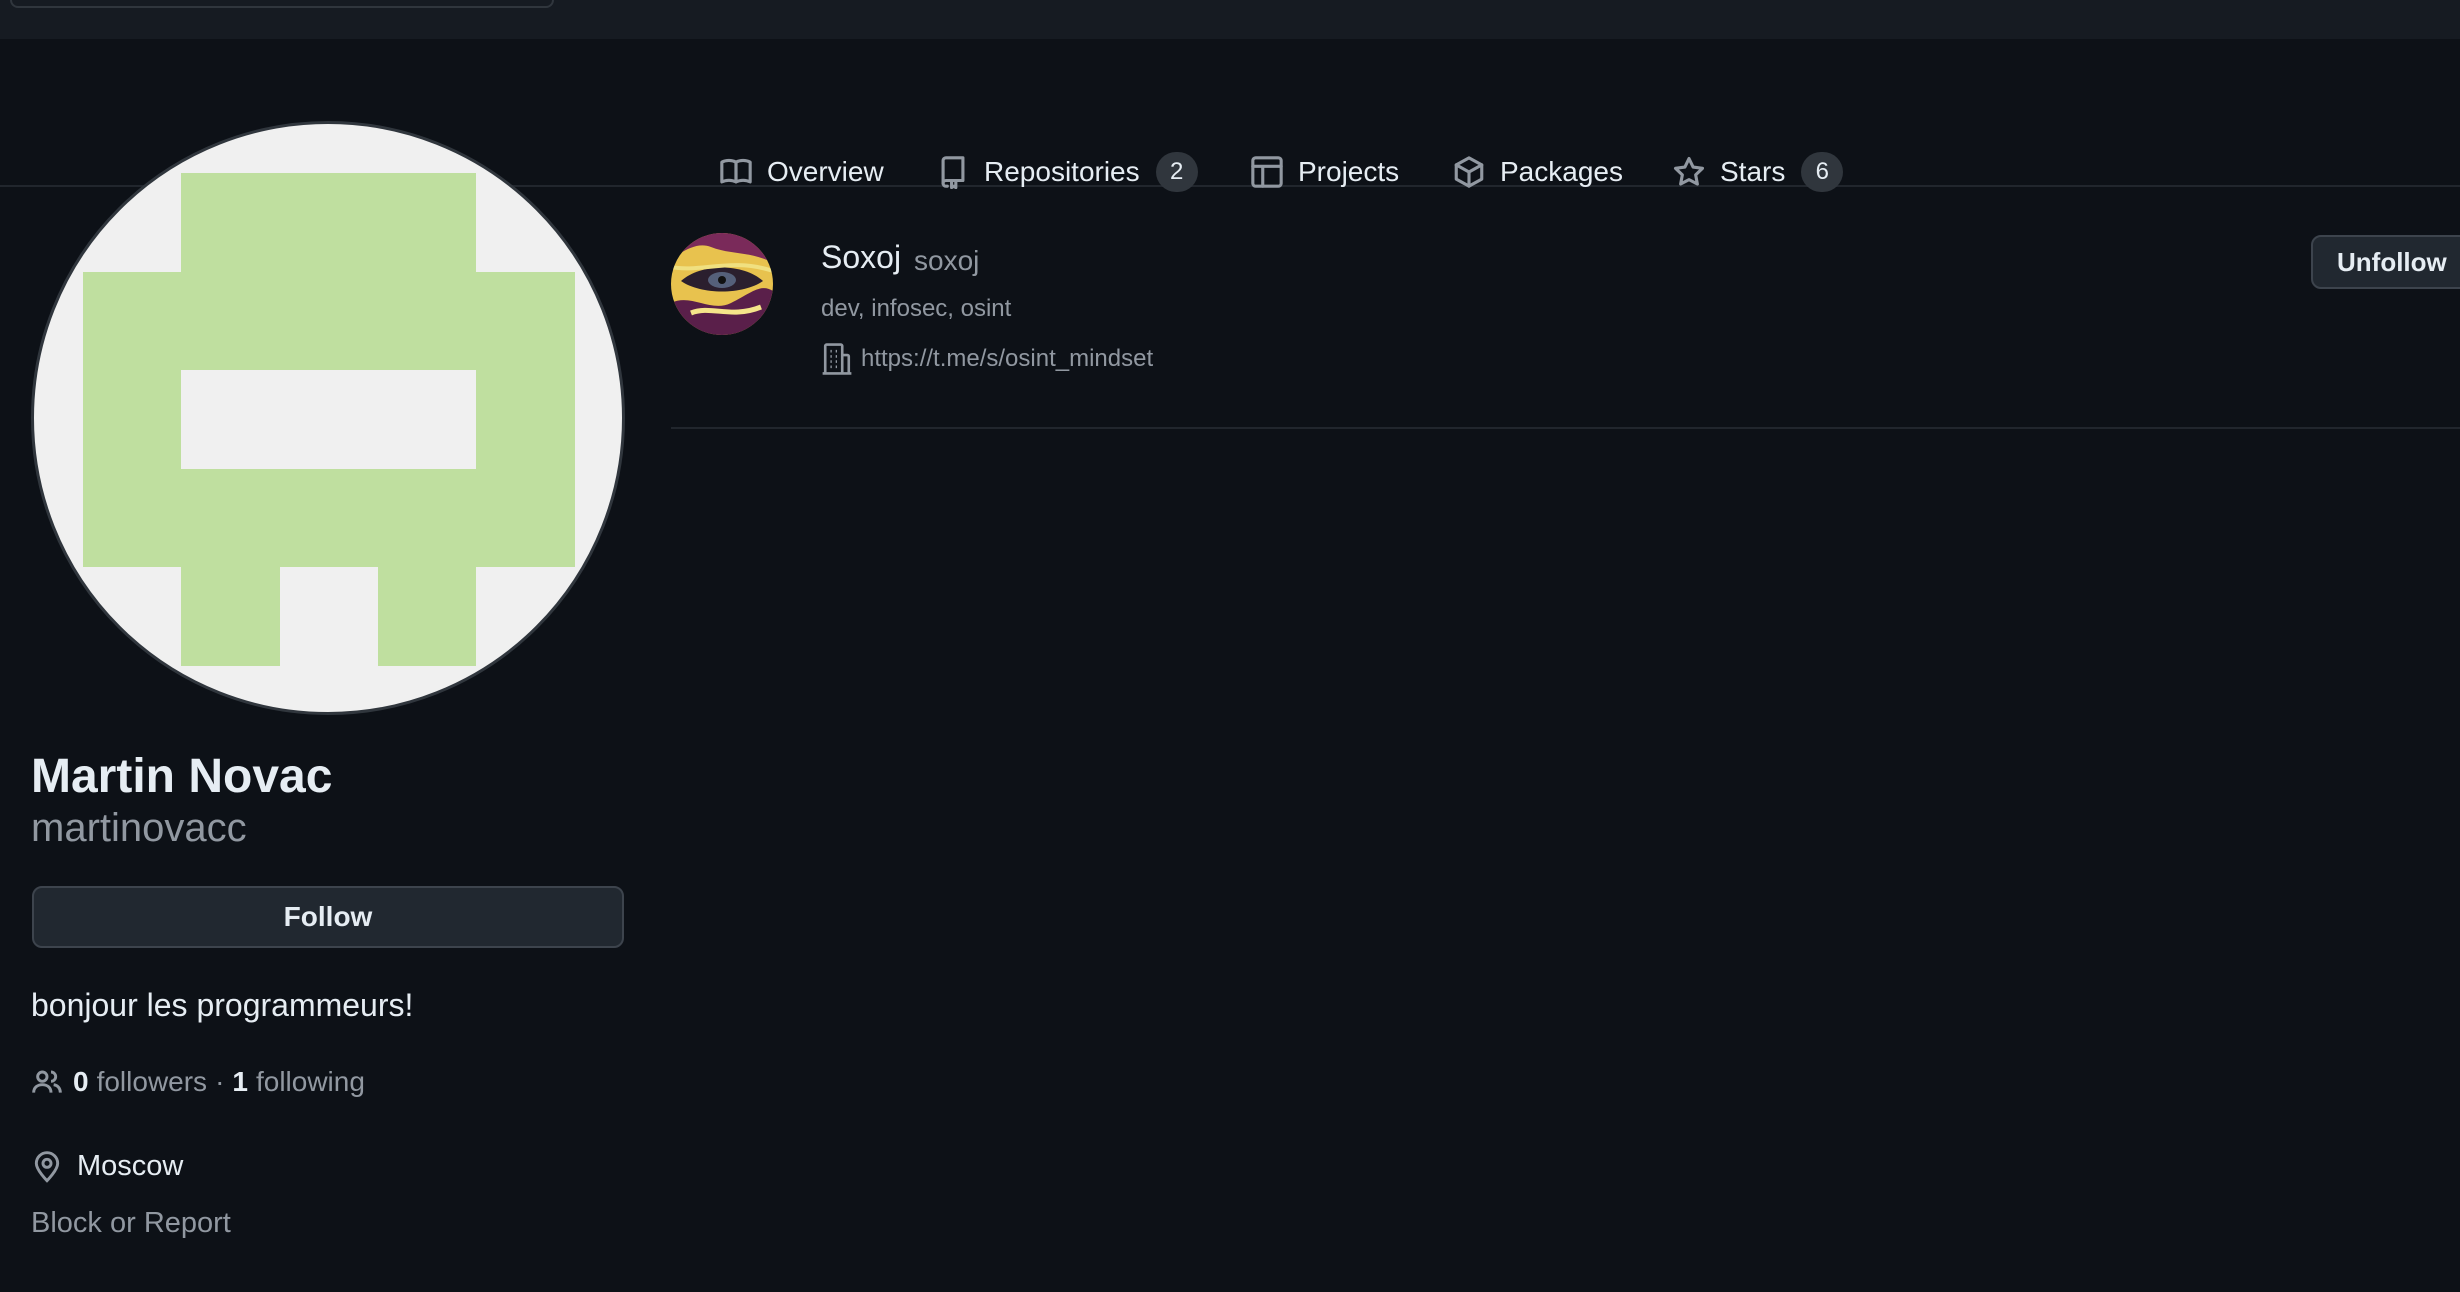 The image size is (2460, 1292). Describe the element at coordinates (1267, 172) in the screenshot. I see `table-icon` at that location.